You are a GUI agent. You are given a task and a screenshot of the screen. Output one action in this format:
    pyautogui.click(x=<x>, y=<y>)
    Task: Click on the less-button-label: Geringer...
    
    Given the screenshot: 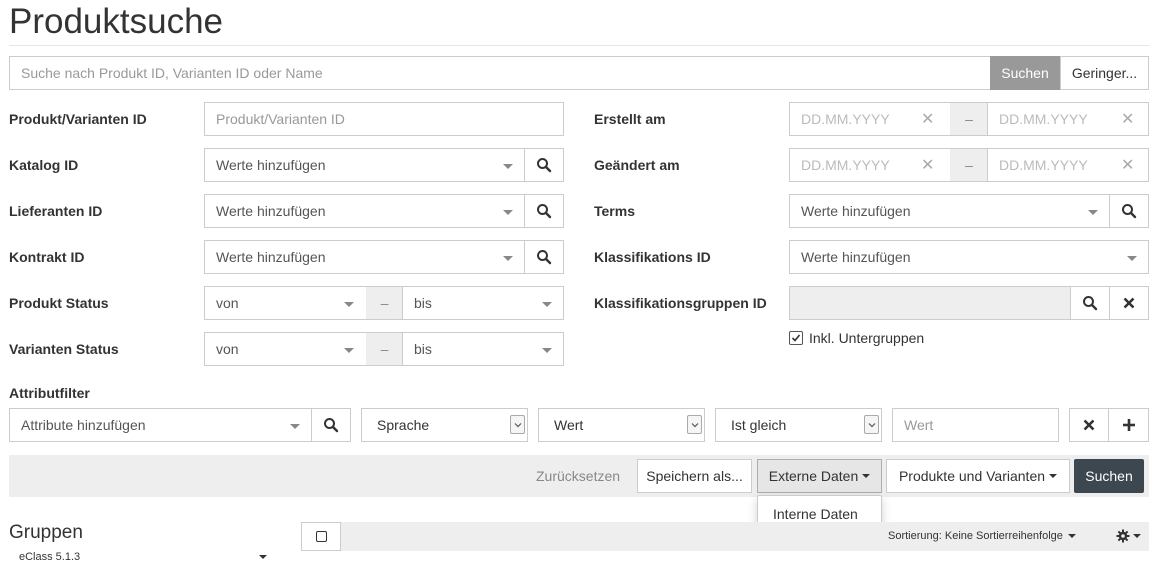 What is the action you would take?
    pyautogui.click(x=1104, y=73)
    